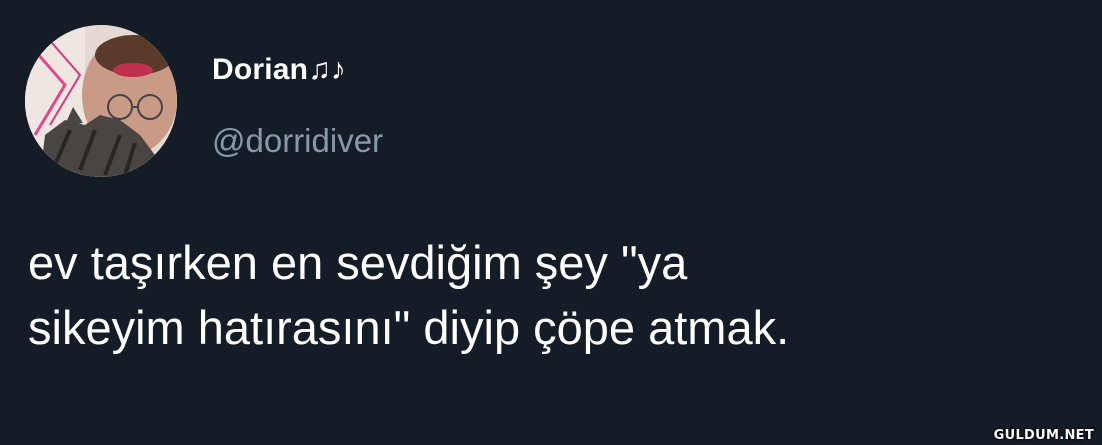  Describe the element at coordinates (297, 141) in the screenshot. I see `user-handle: @dorridiver` at that location.